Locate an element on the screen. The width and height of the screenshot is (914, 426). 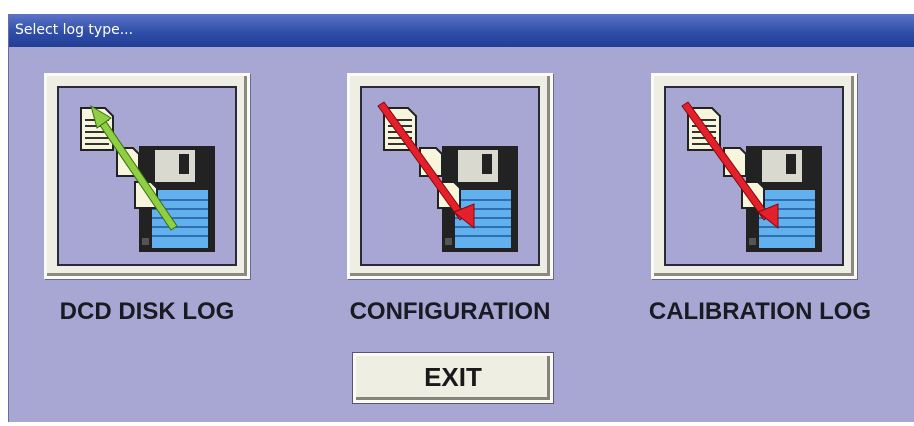
calibration-log-face is located at coordinates (754, 176).